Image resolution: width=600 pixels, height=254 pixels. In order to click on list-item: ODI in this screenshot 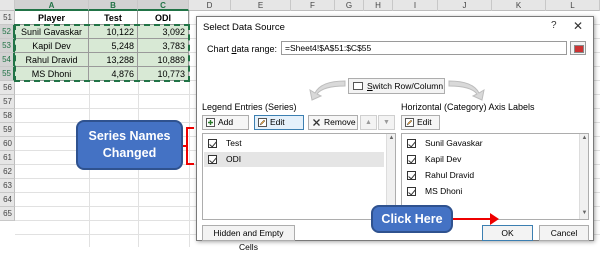, I will do `click(294, 159)`.